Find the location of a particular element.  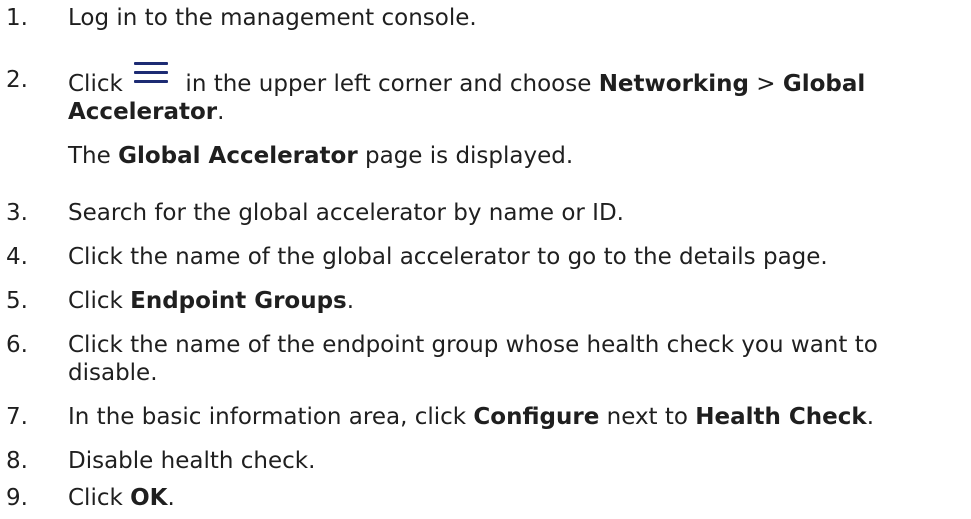

step-text: Disable health check. is located at coordinates (518, 461).